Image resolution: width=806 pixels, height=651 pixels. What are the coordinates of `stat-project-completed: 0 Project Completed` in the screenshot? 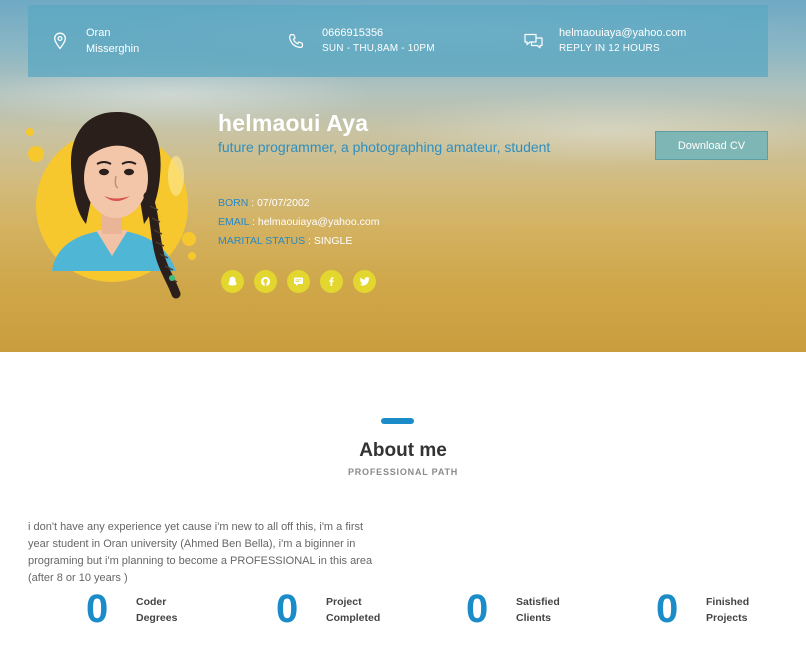 It's located at (328, 609).